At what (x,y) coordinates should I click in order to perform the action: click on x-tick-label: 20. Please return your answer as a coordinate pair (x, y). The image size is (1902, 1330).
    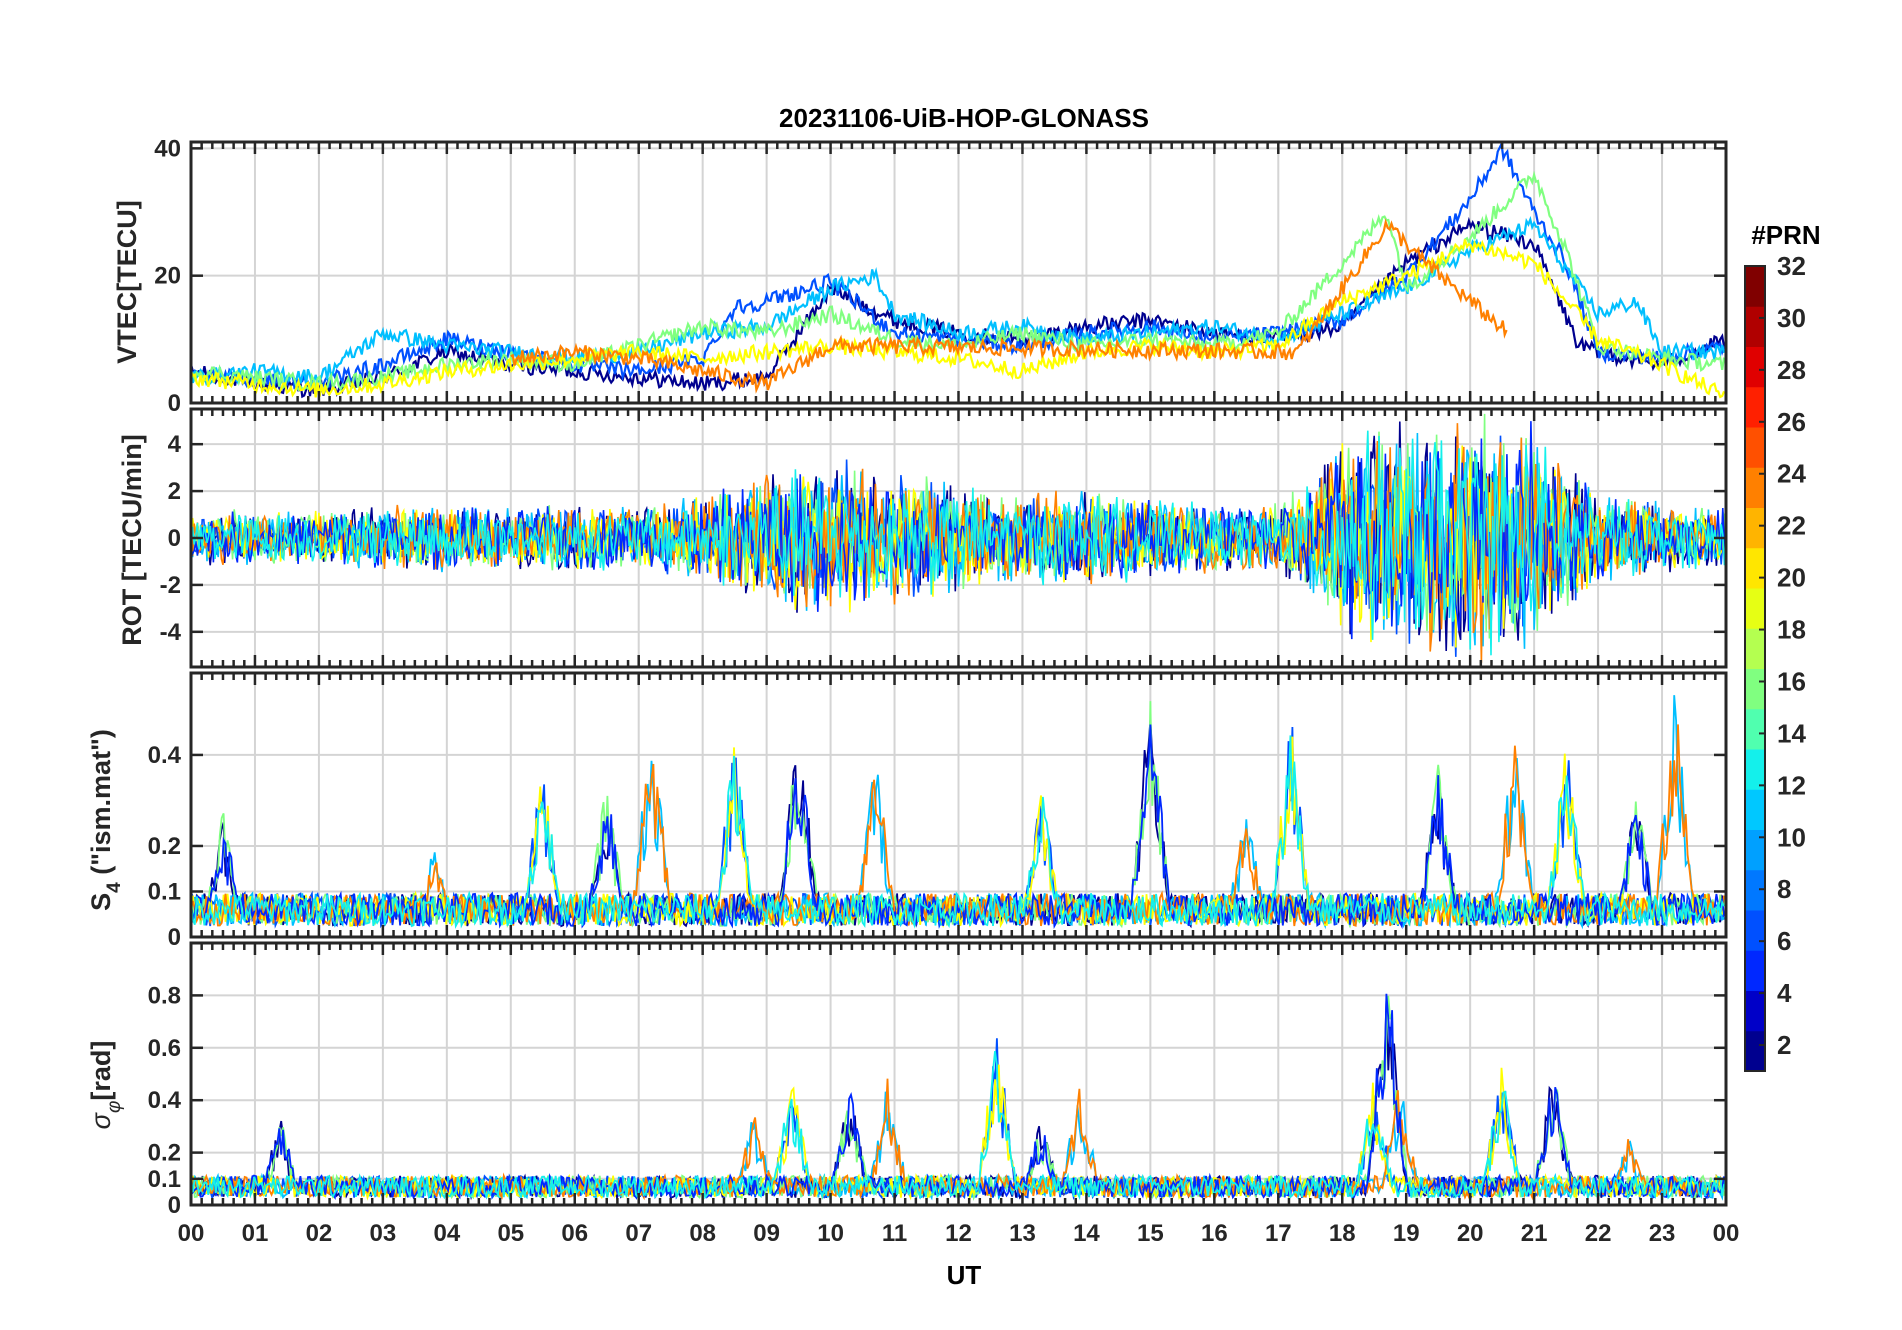
    Looking at the image, I should click on (1470, 1233).